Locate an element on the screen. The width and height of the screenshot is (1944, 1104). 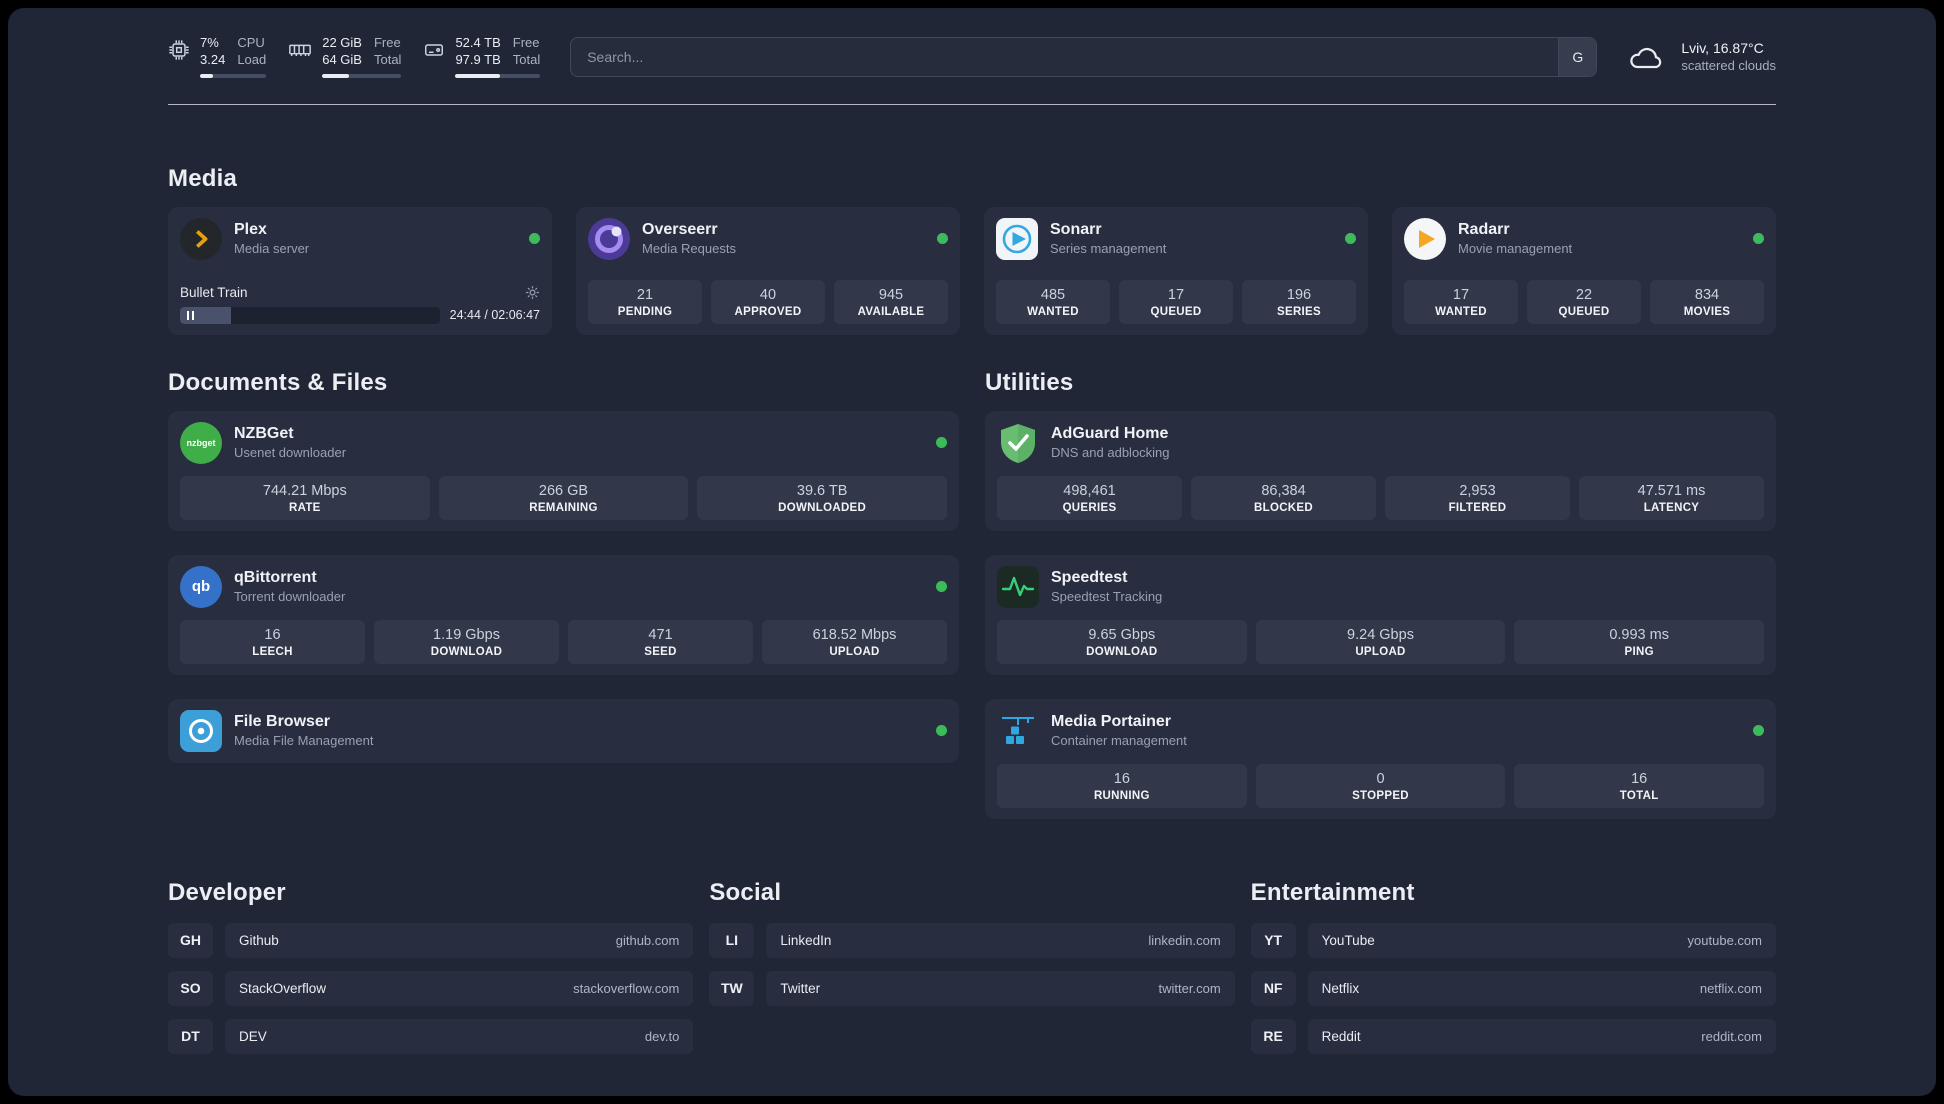
bookmark-twitter: TW Twitter twitter.com is located at coordinates (972, 988).